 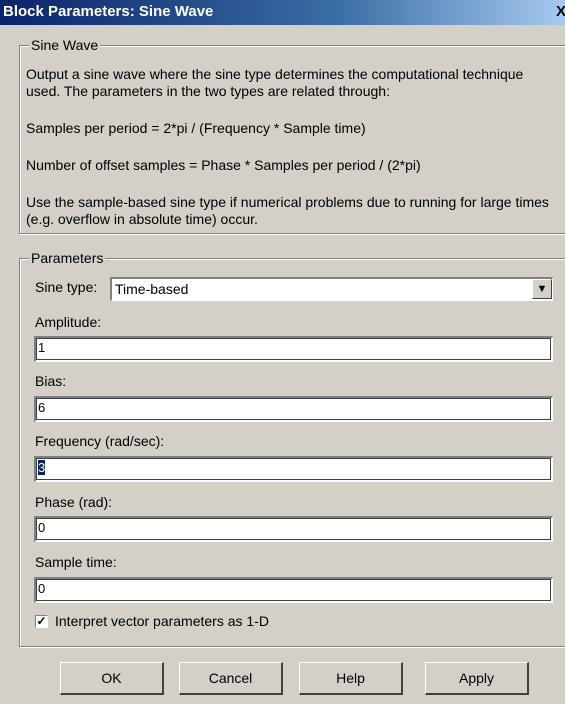 What do you see at coordinates (477, 678) in the screenshot?
I see `apply-button: Apply` at bounding box center [477, 678].